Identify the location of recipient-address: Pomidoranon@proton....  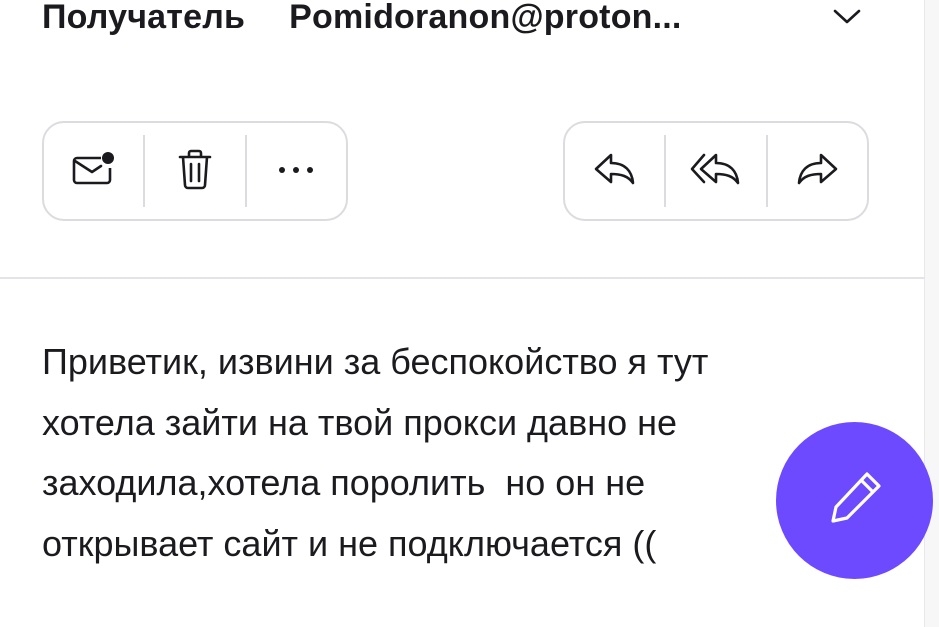
(485, 18).